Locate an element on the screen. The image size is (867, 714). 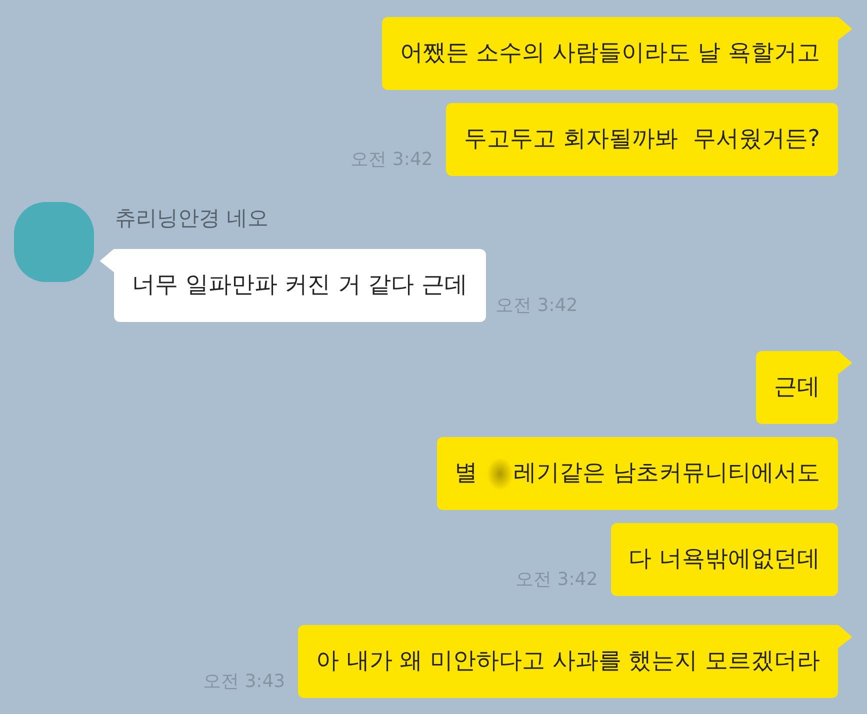
message-bubble: 아 내가 왜 미안하다고 사과를 했는지 모르겠더라 is located at coordinates (575, 661).